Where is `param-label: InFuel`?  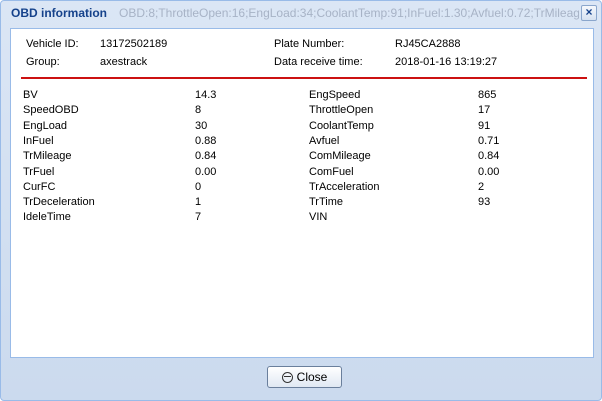
param-label: InFuel is located at coordinates (38, 140).